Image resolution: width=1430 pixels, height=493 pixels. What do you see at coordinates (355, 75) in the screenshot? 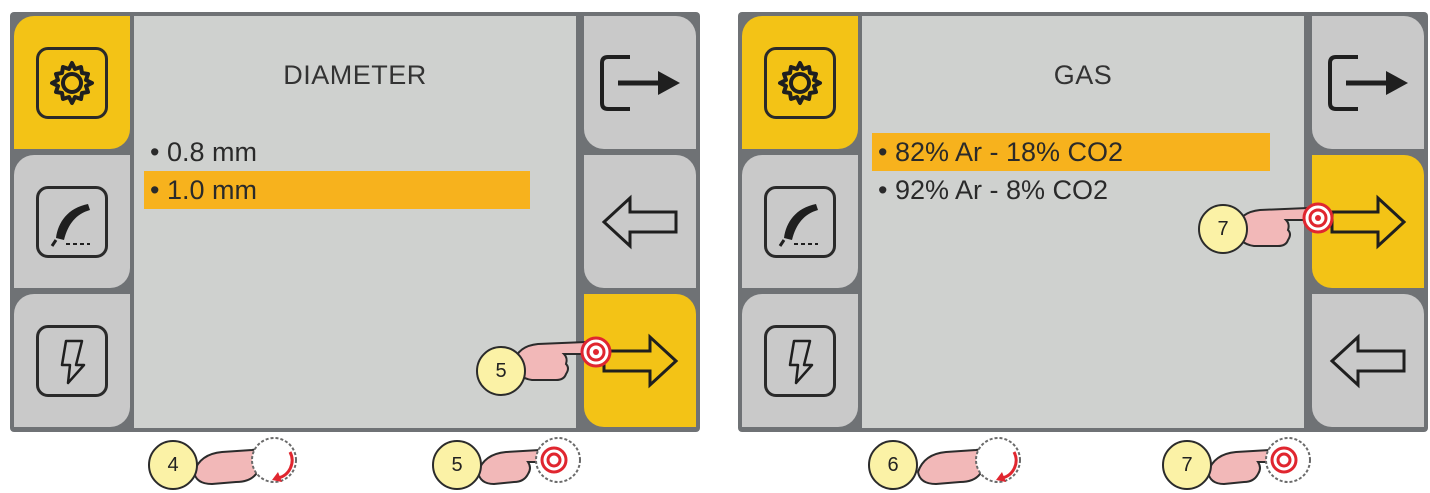
I see `page-title: DIAMETER` at bounding box center [355, 75].